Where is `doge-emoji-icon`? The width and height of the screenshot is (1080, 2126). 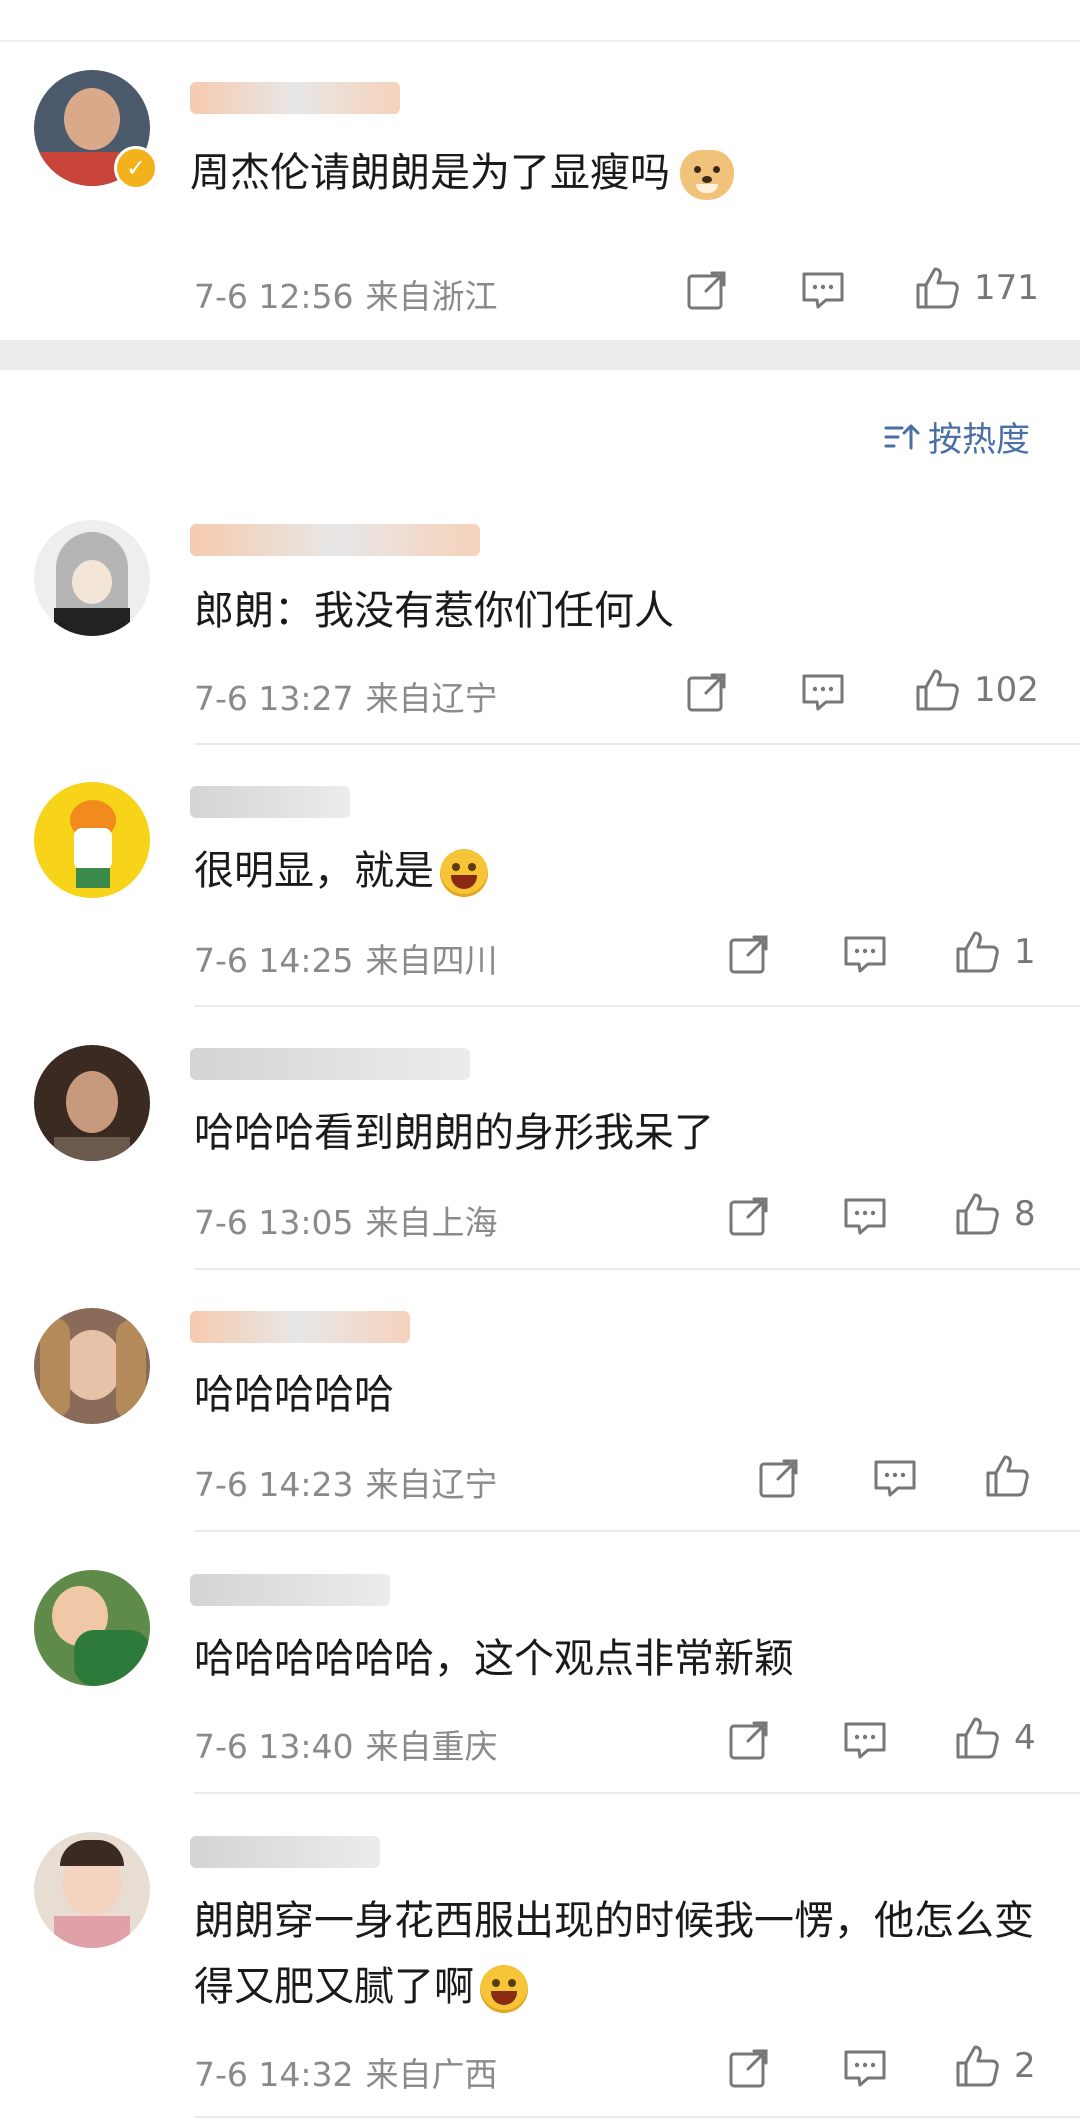
doge-emoji-icon is located at coordinates (707, 175).